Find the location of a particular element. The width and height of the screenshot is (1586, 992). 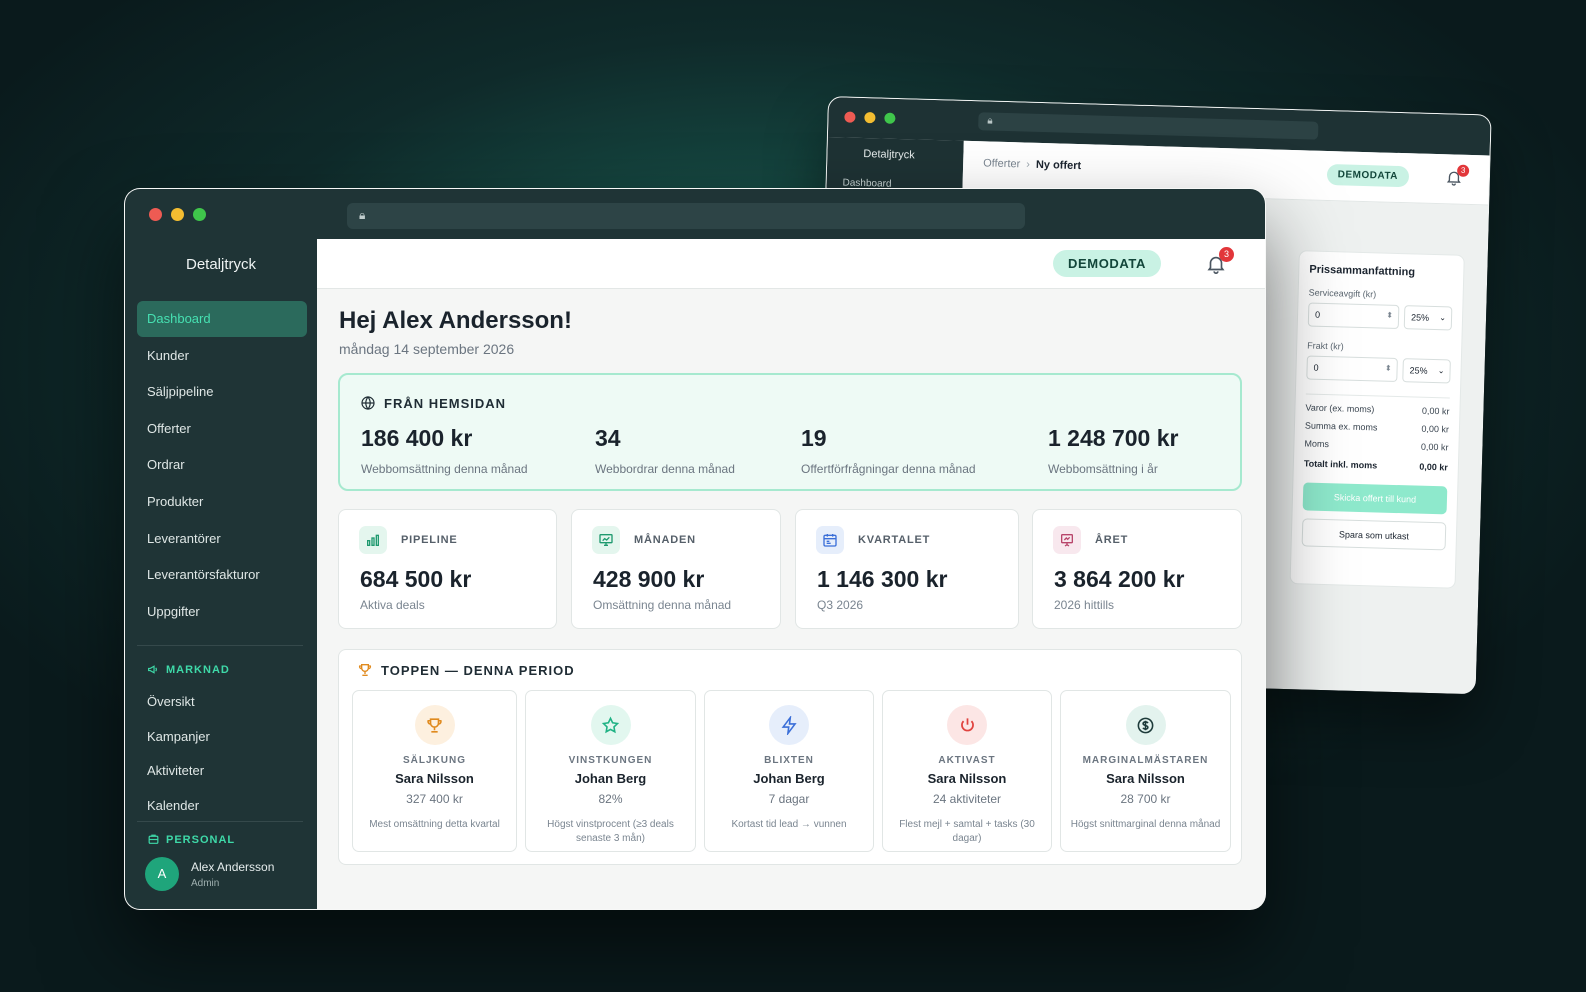

award-title: SÄLJKUNG is located at coordinates (434, 760).